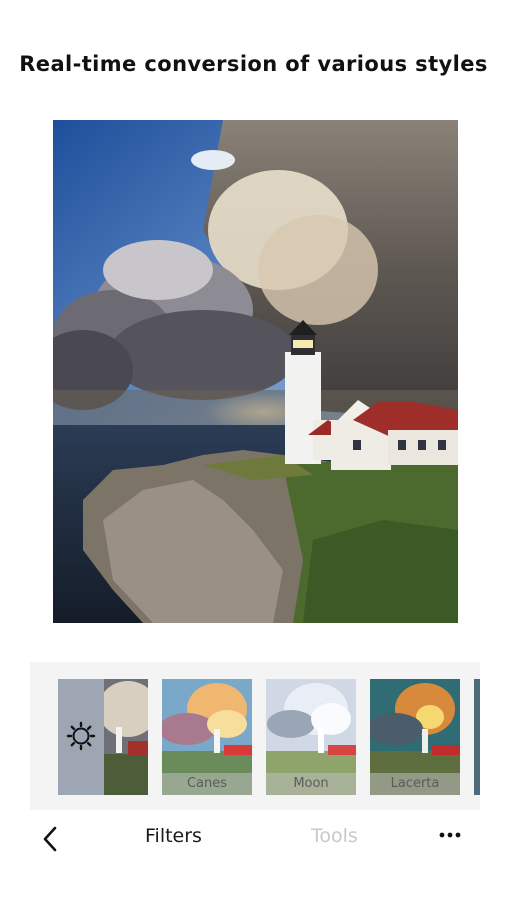 This screenshot has height=900, width=507. Describe the element at coordinates (311, 737) in the screenshot. I see `filter-thumb-moon: Moon` at that location.